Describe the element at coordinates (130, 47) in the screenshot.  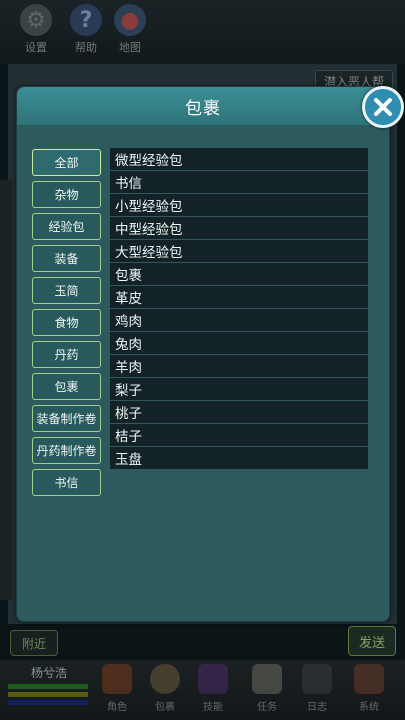
I see `map-label: 地图` at that location.